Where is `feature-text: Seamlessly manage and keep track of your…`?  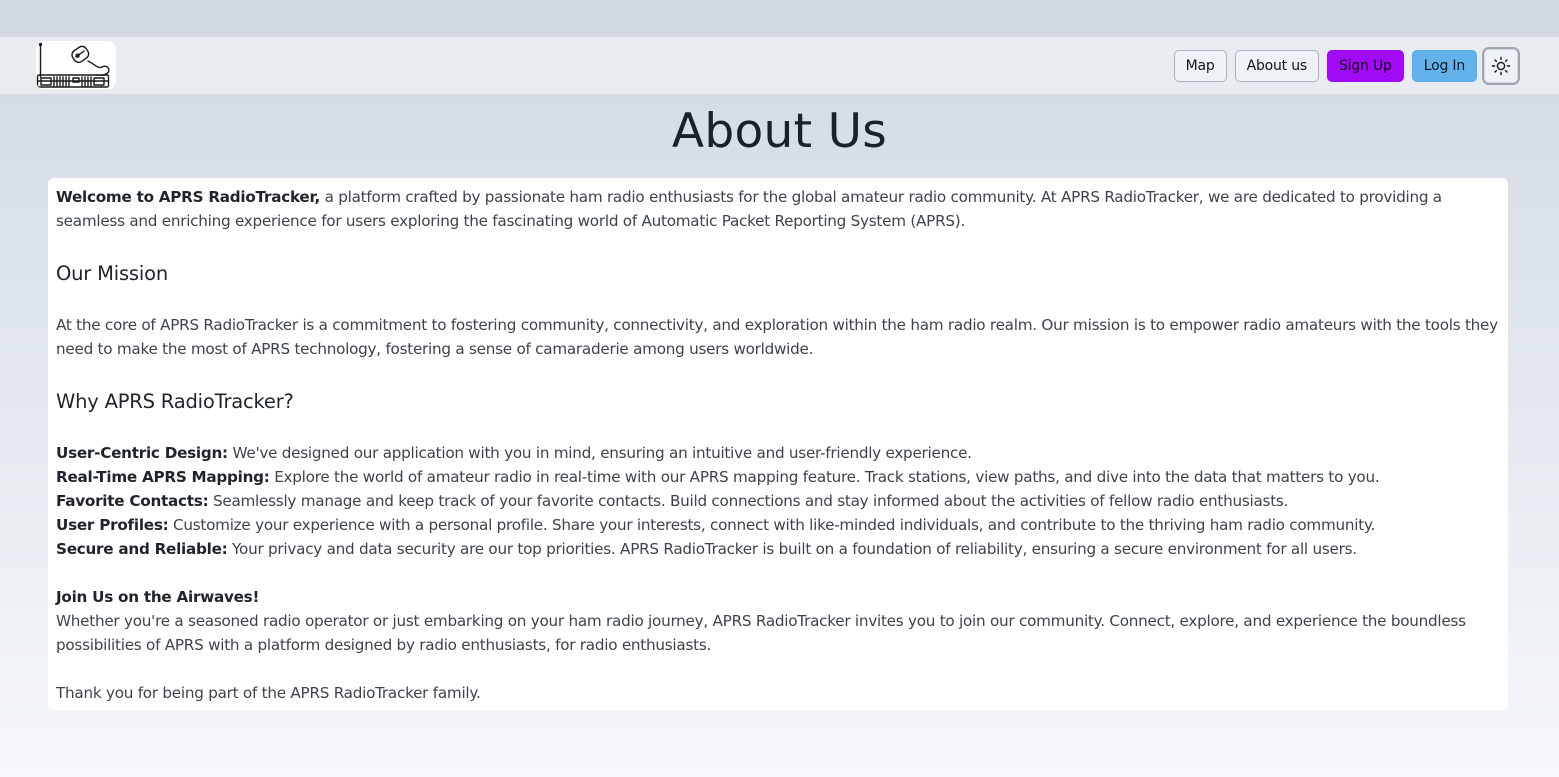 feature-text: Seamlessly manage and keep track of your… is located at coordinates (748, 501).